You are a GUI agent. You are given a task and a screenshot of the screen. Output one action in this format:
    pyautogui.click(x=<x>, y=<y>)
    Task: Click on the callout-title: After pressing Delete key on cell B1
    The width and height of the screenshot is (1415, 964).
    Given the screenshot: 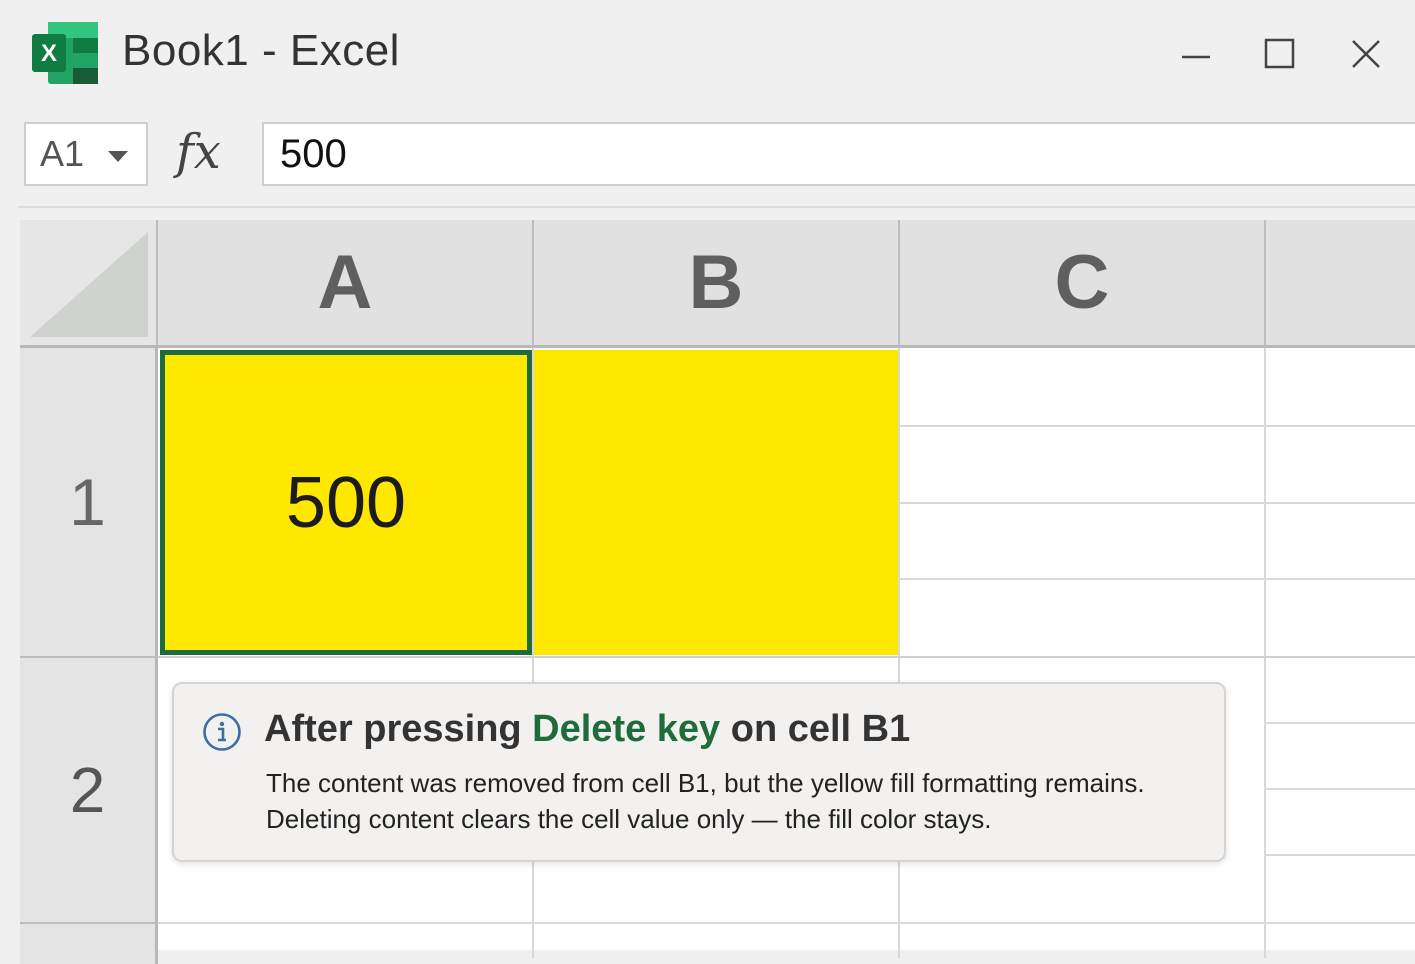 What is the action you would take?
    pyautogui.click(x=587, y=729)
    